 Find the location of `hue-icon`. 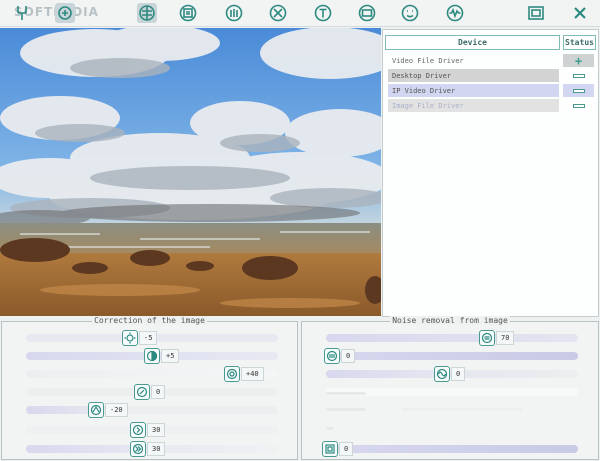

hue-icon is located at coordinates (142, 392).